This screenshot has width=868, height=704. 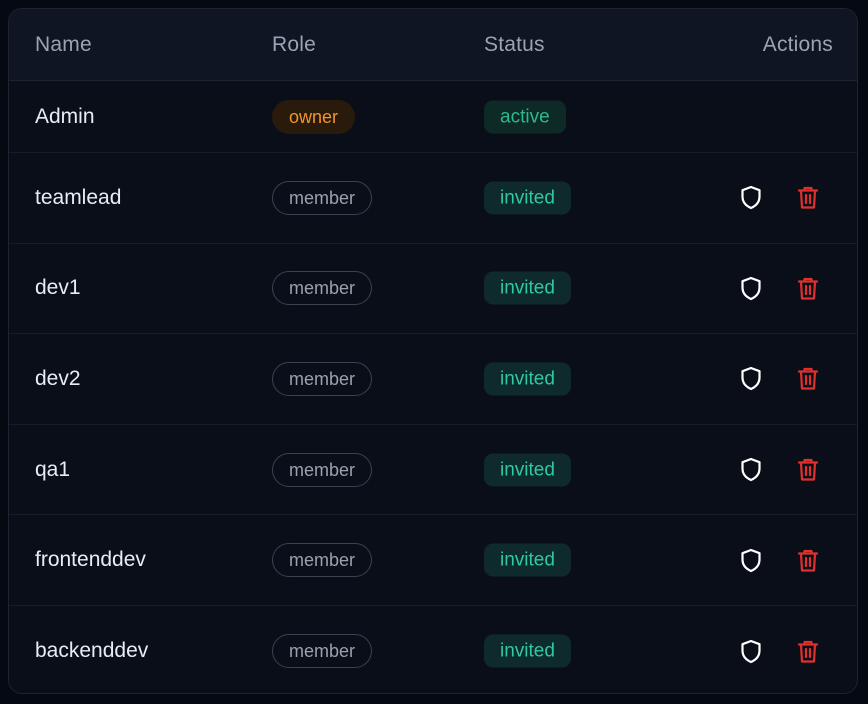 I want to click on table-row: Admin owner active, so click(x=433, y=117).